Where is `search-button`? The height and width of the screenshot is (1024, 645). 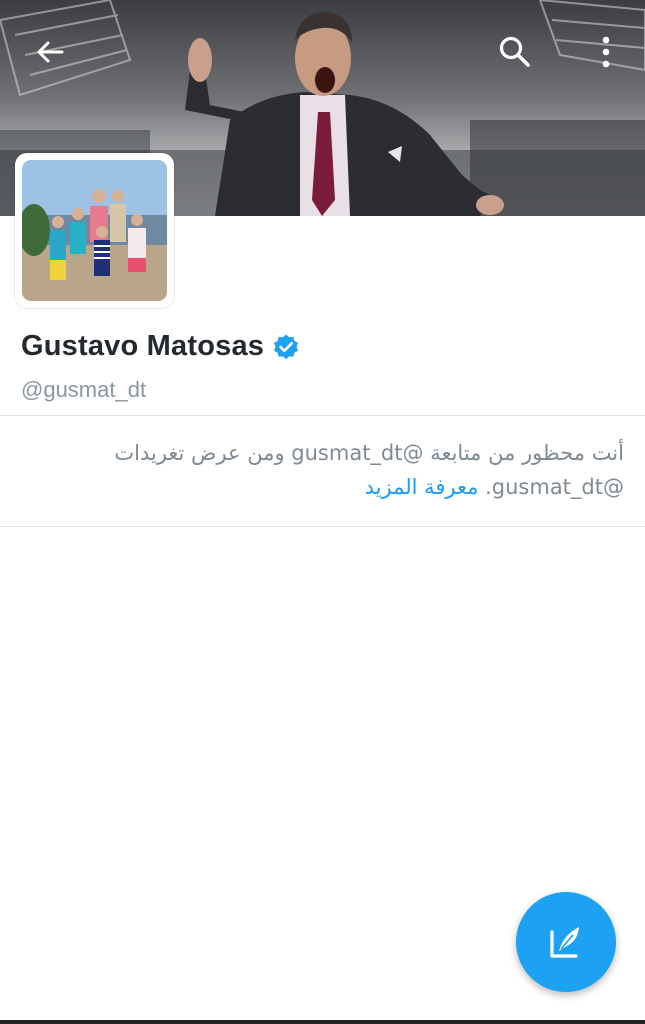 search-button is located at coordinates (515, 52).